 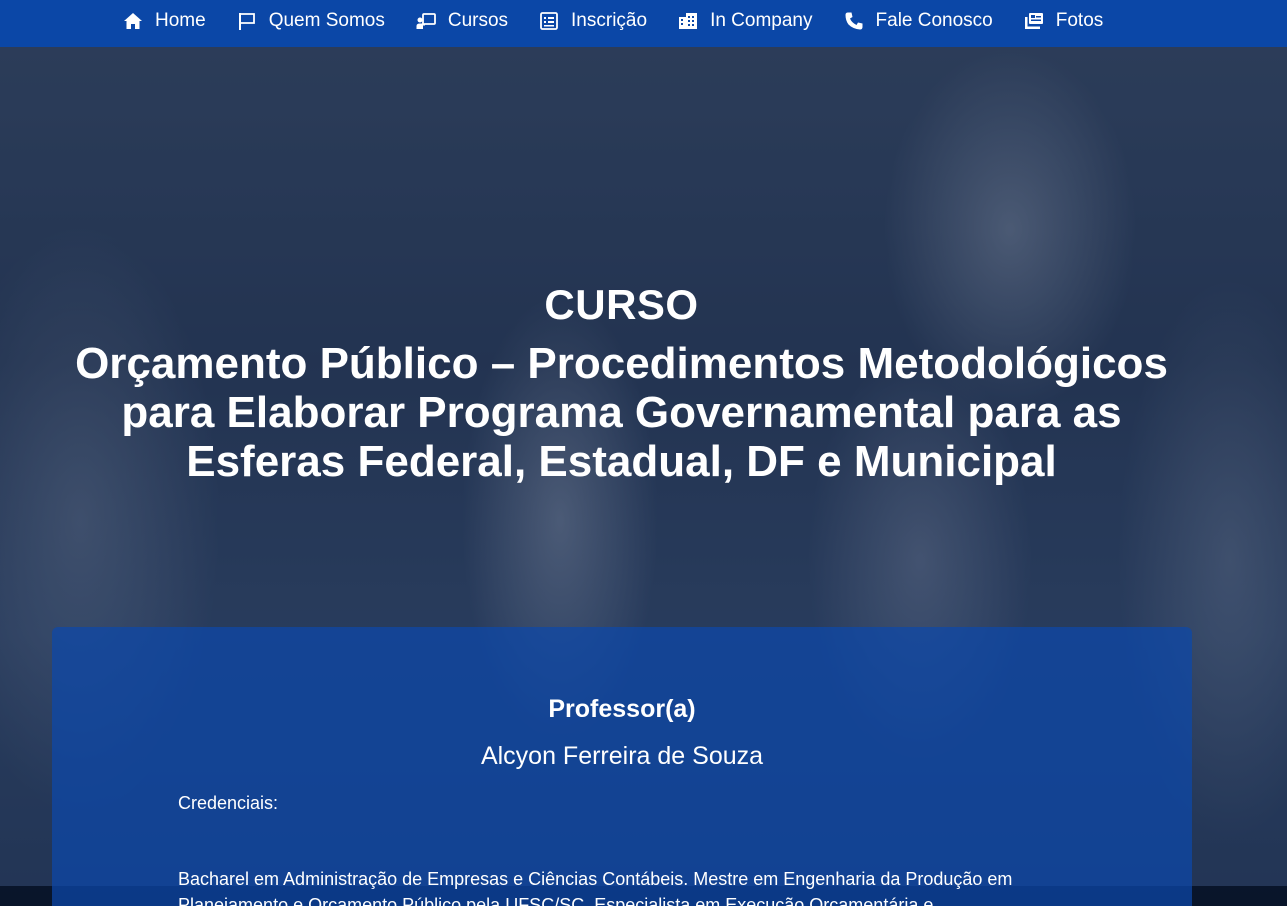 I want to click on credentials-label: Credenciais:, so click(x=228, y=803).